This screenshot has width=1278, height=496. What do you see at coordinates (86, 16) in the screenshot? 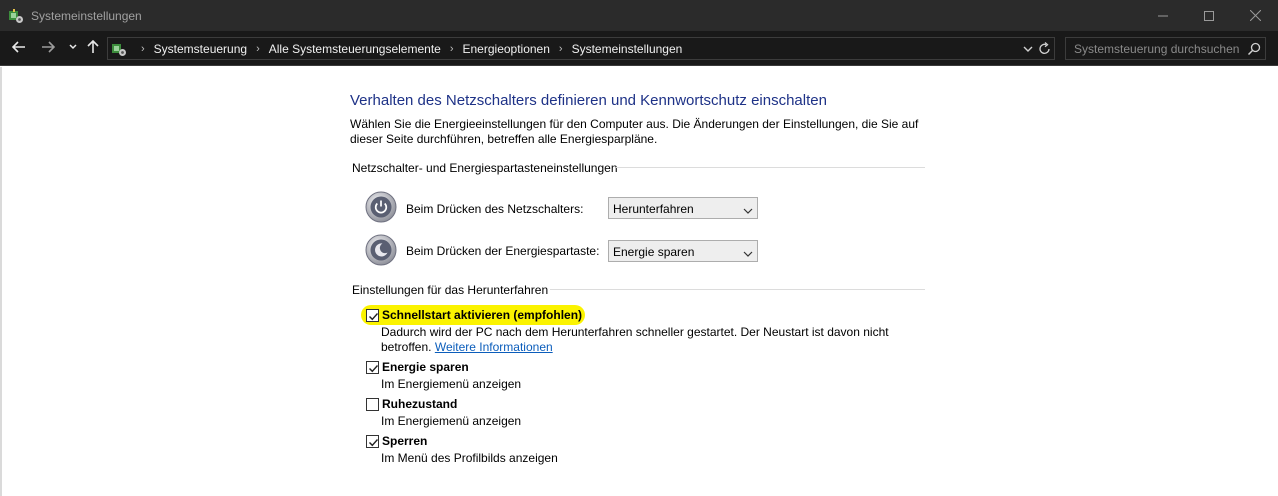
I see `window-title: Systemeinstellungen` at bounding box center [86, 16].